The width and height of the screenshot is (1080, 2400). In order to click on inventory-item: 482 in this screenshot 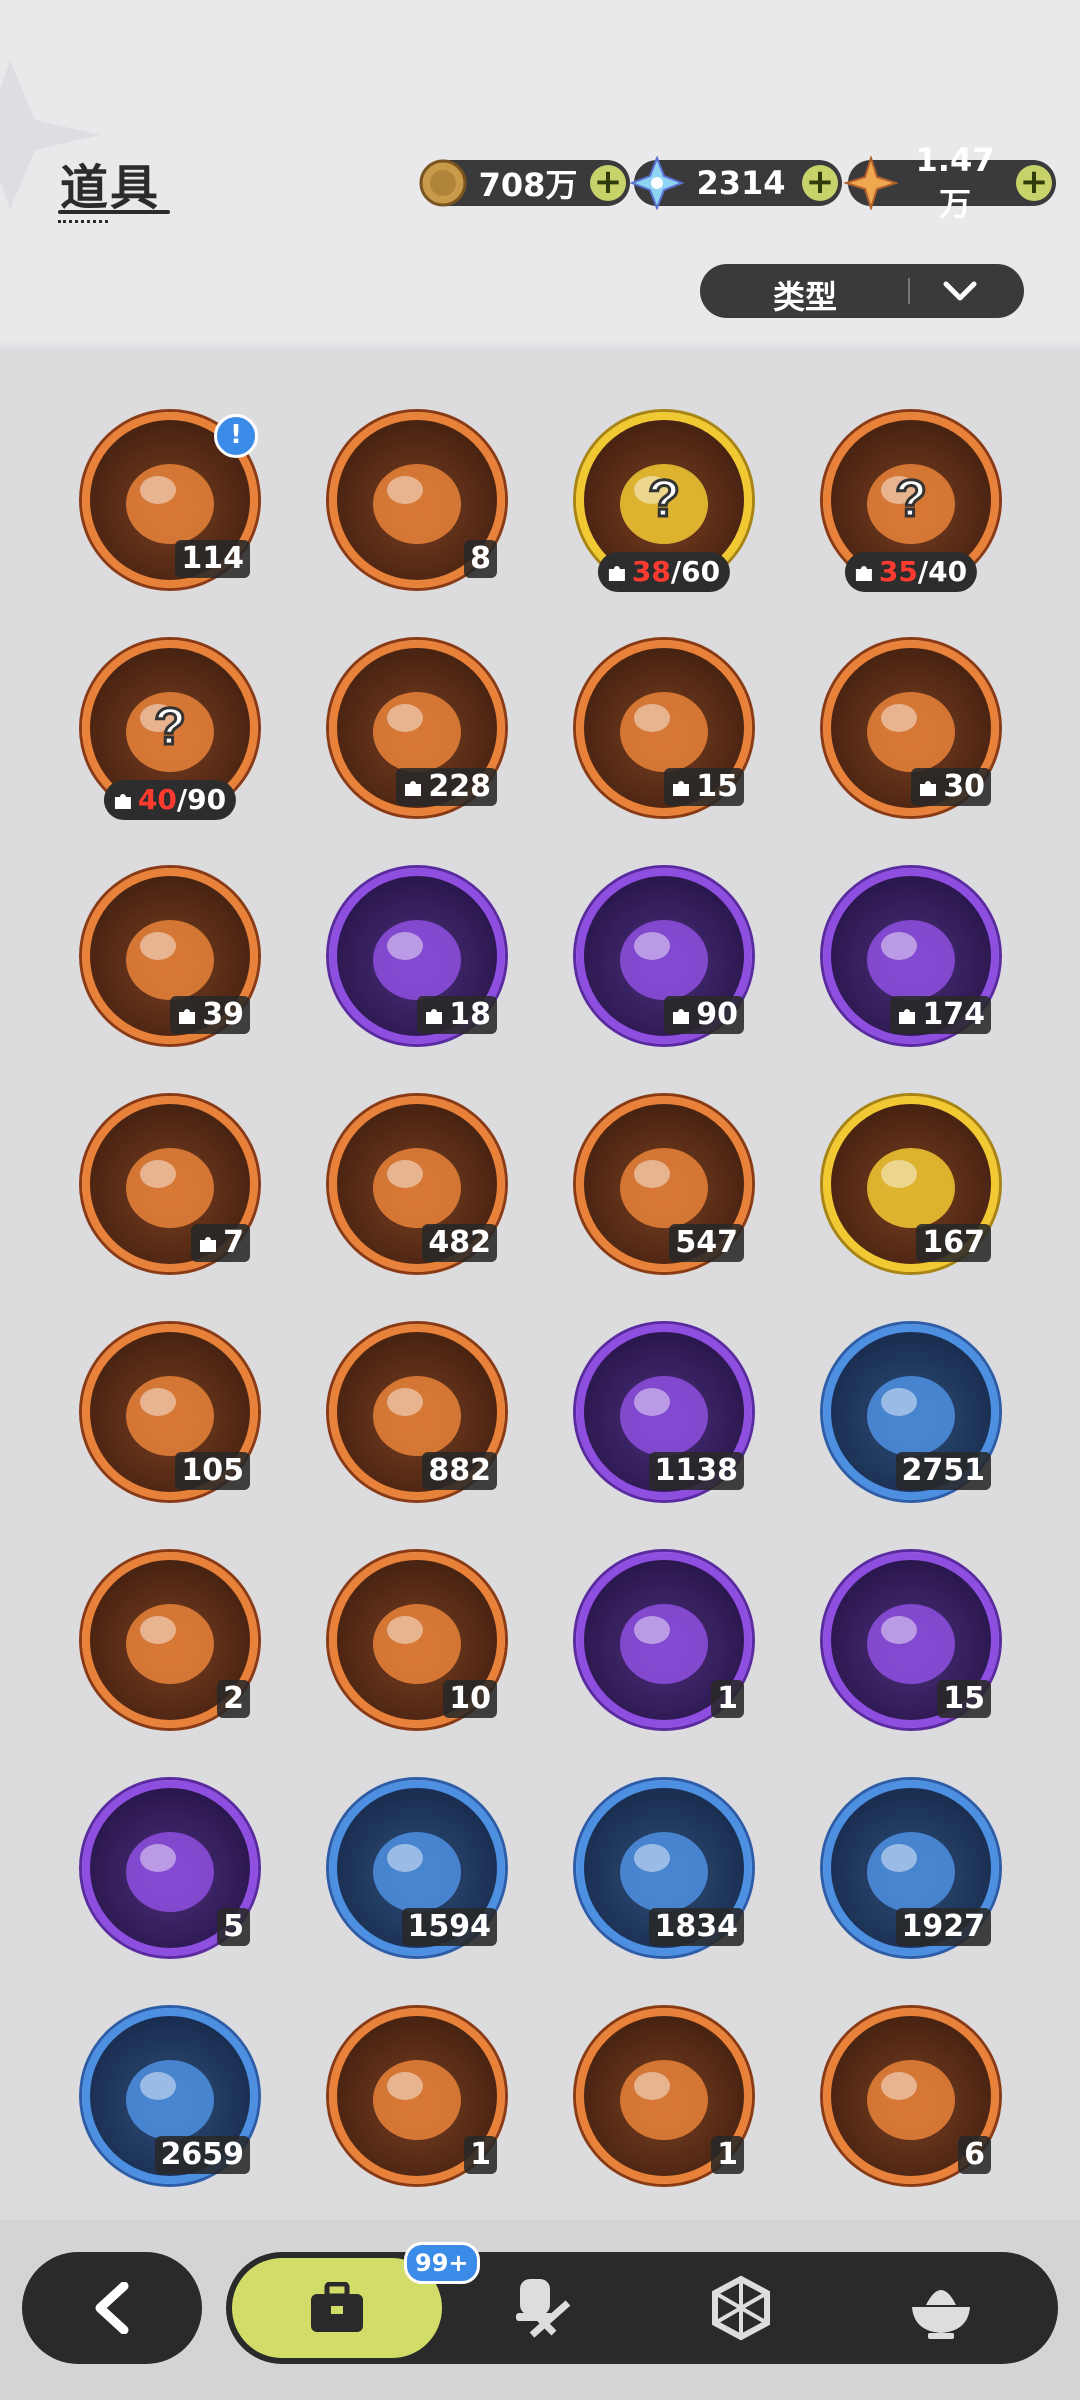, I will do `click(417, 1184)`.